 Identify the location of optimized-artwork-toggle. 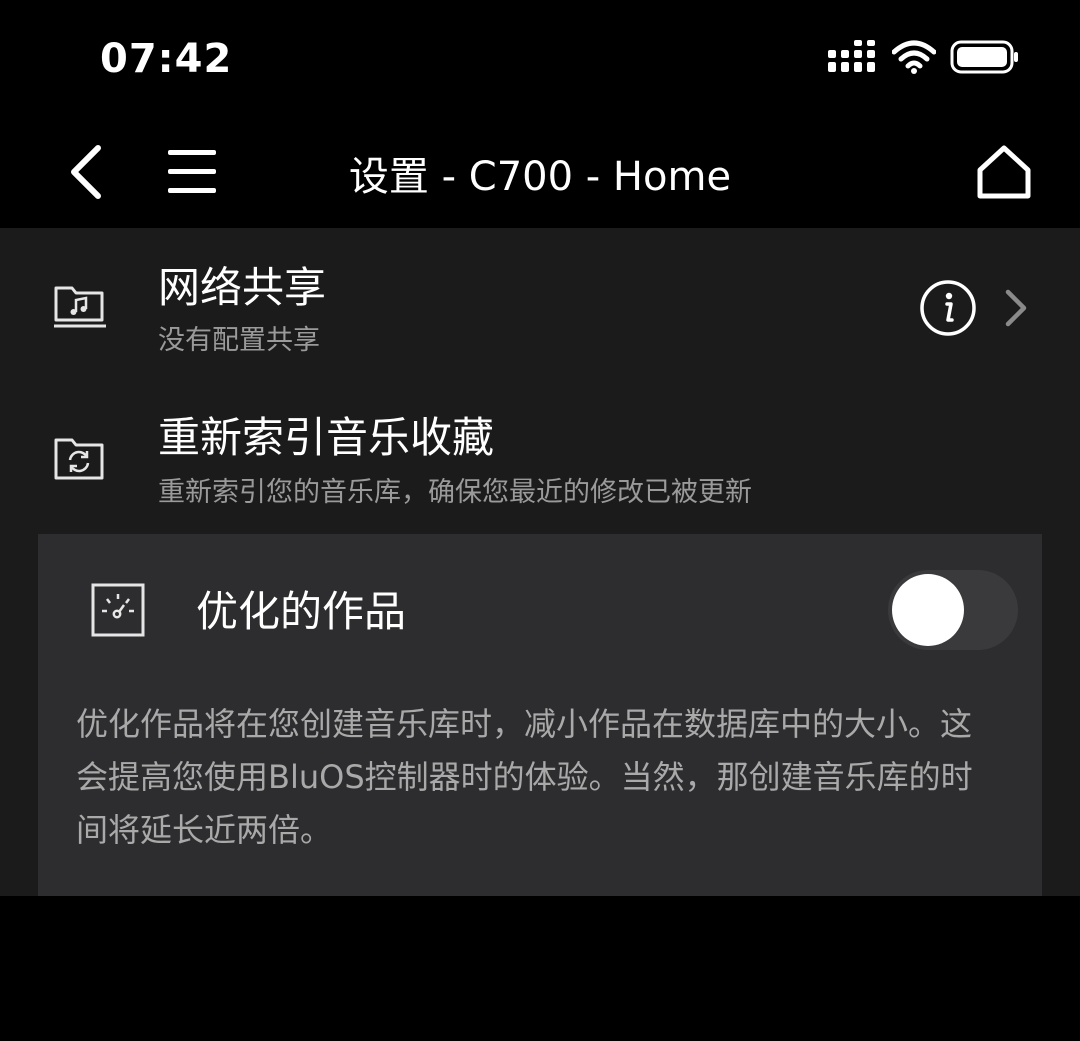
(953, 610).